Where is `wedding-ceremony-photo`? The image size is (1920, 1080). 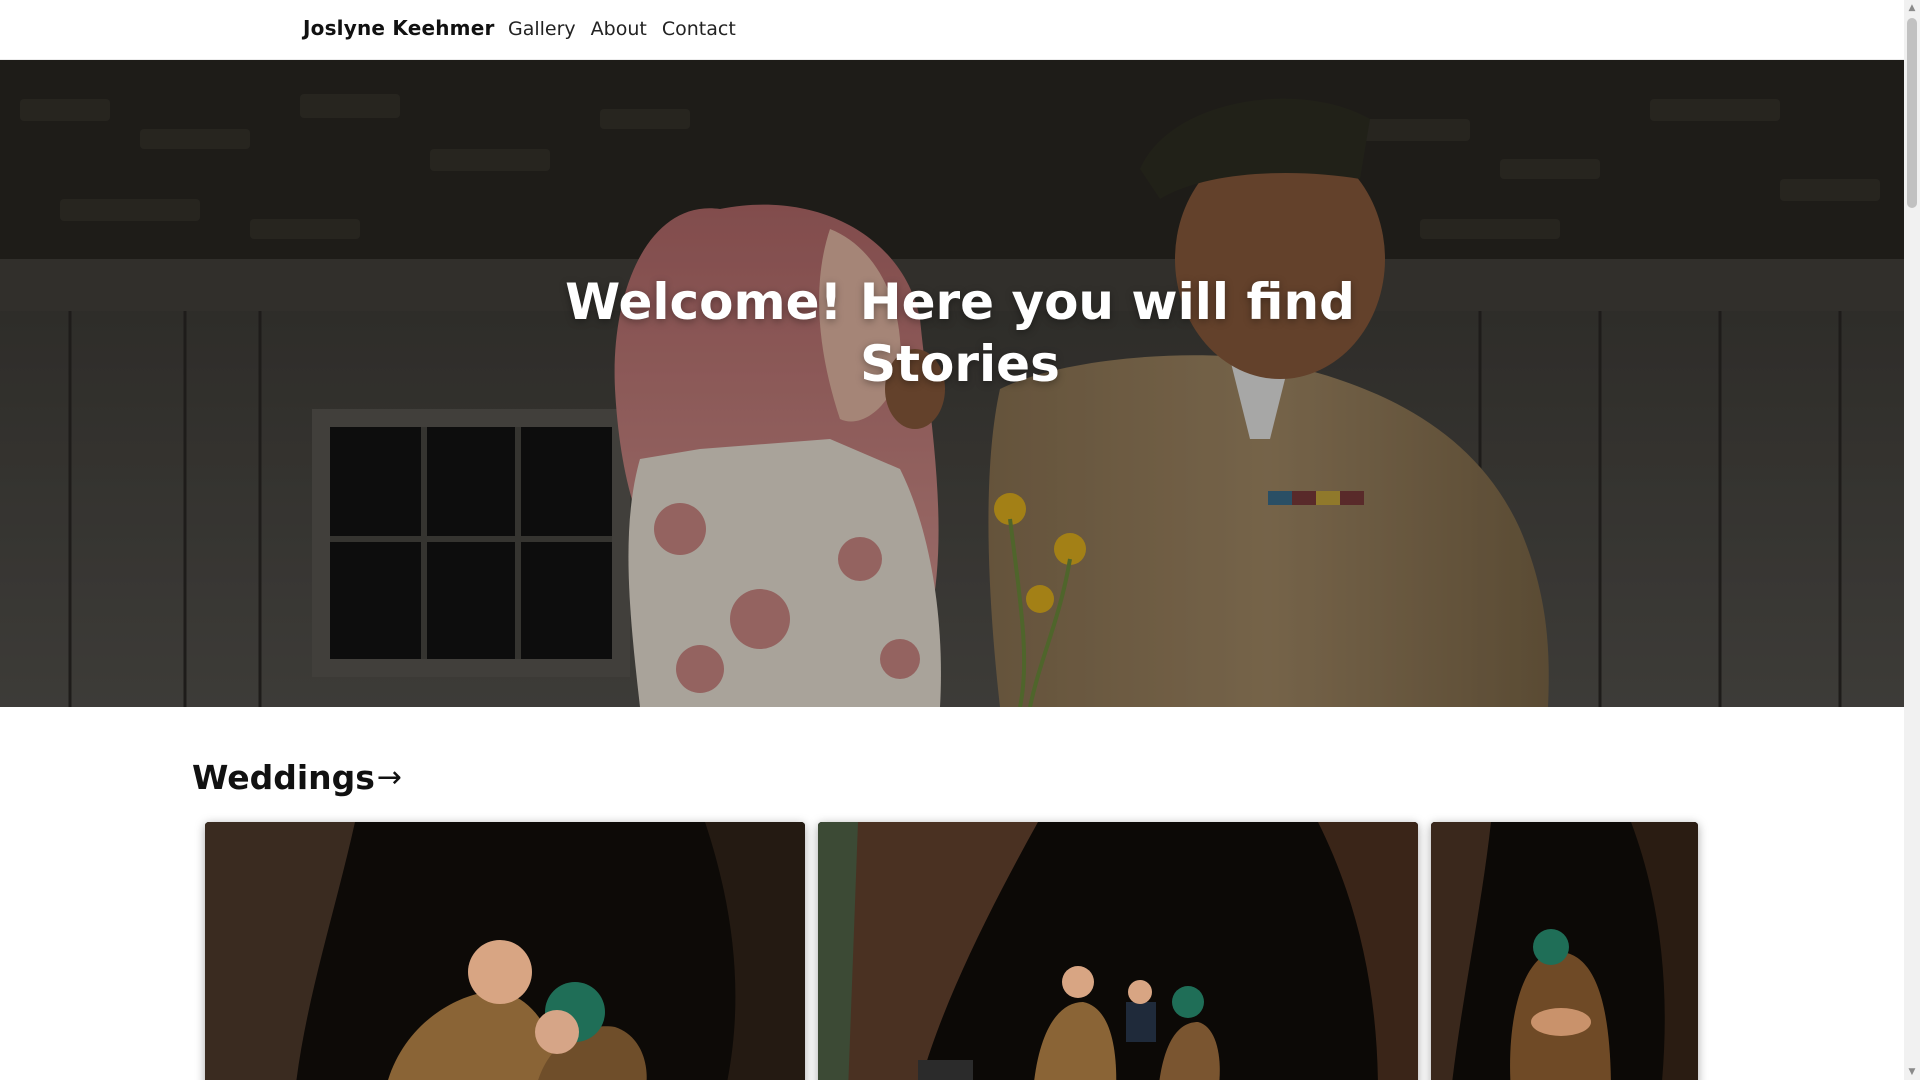
wedding-ceremony-photo is located at coordinates (1118, 951).